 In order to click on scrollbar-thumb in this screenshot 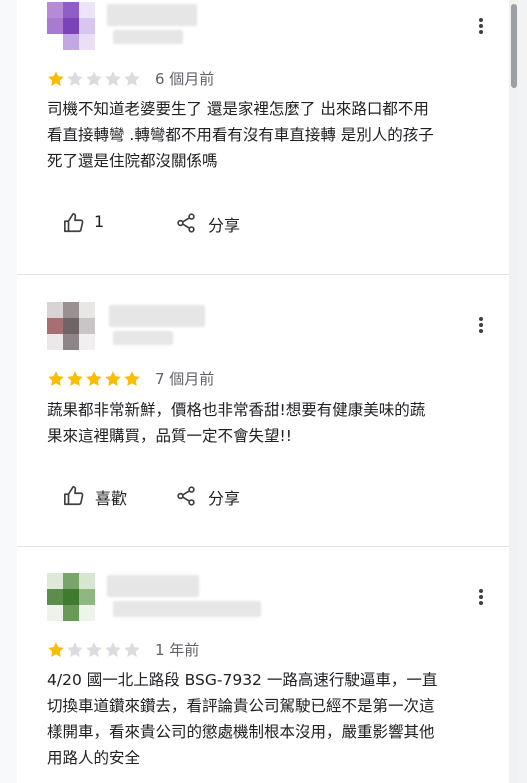, I will do `click(514, 46)`.